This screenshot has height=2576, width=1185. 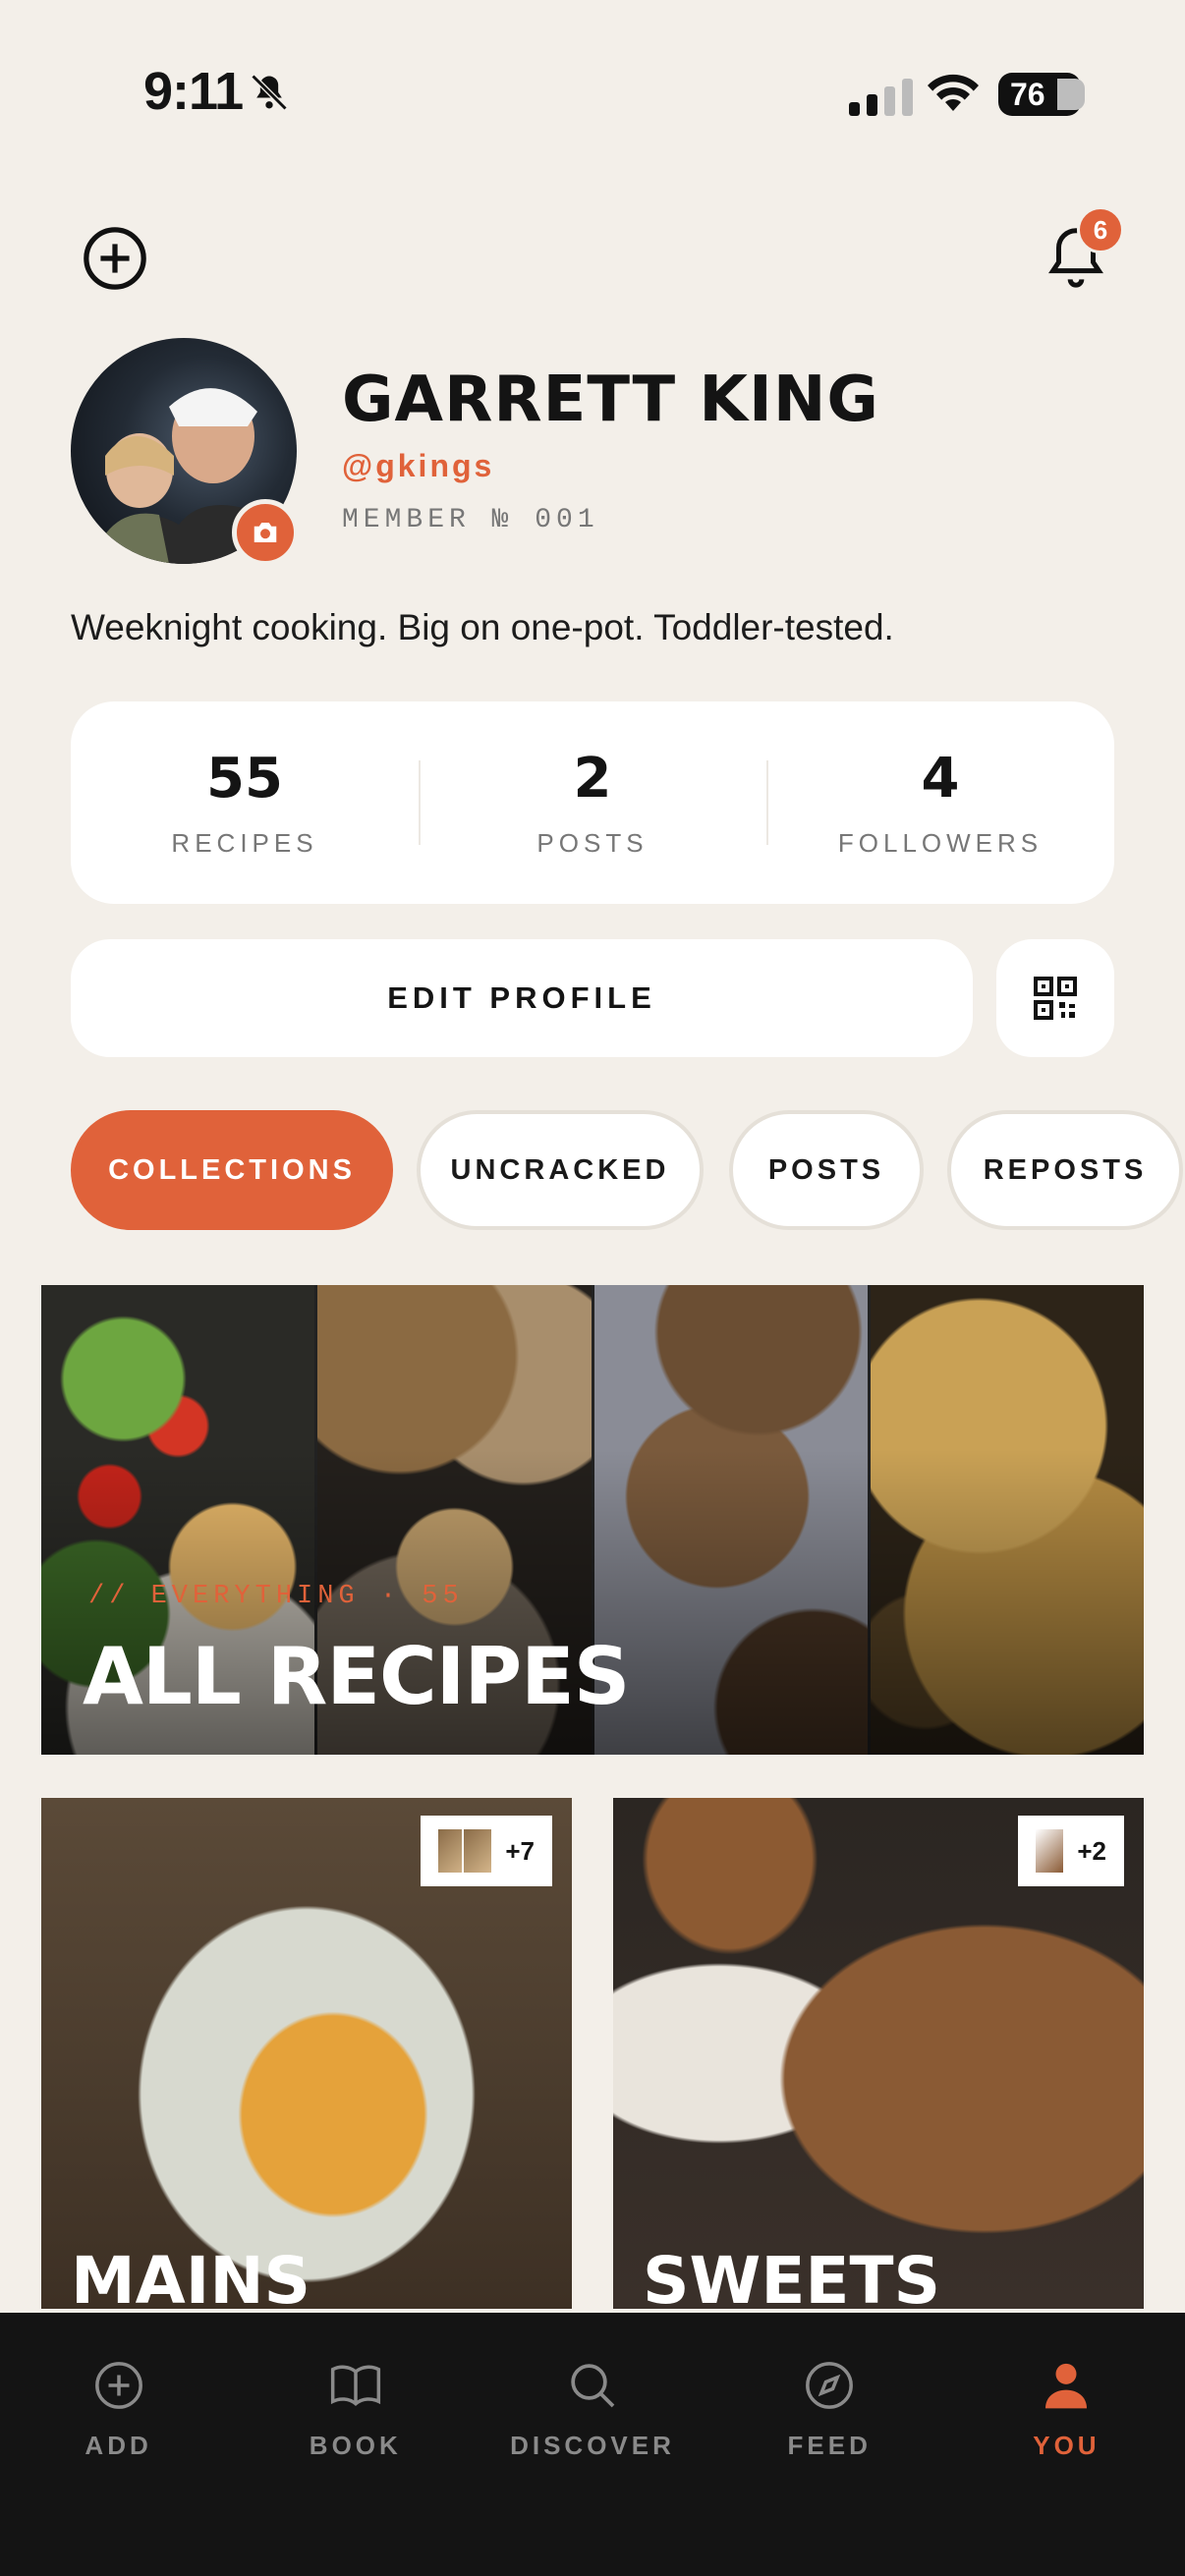 I want to click on nav-feed: FEED, so click(x=830, y=2444).